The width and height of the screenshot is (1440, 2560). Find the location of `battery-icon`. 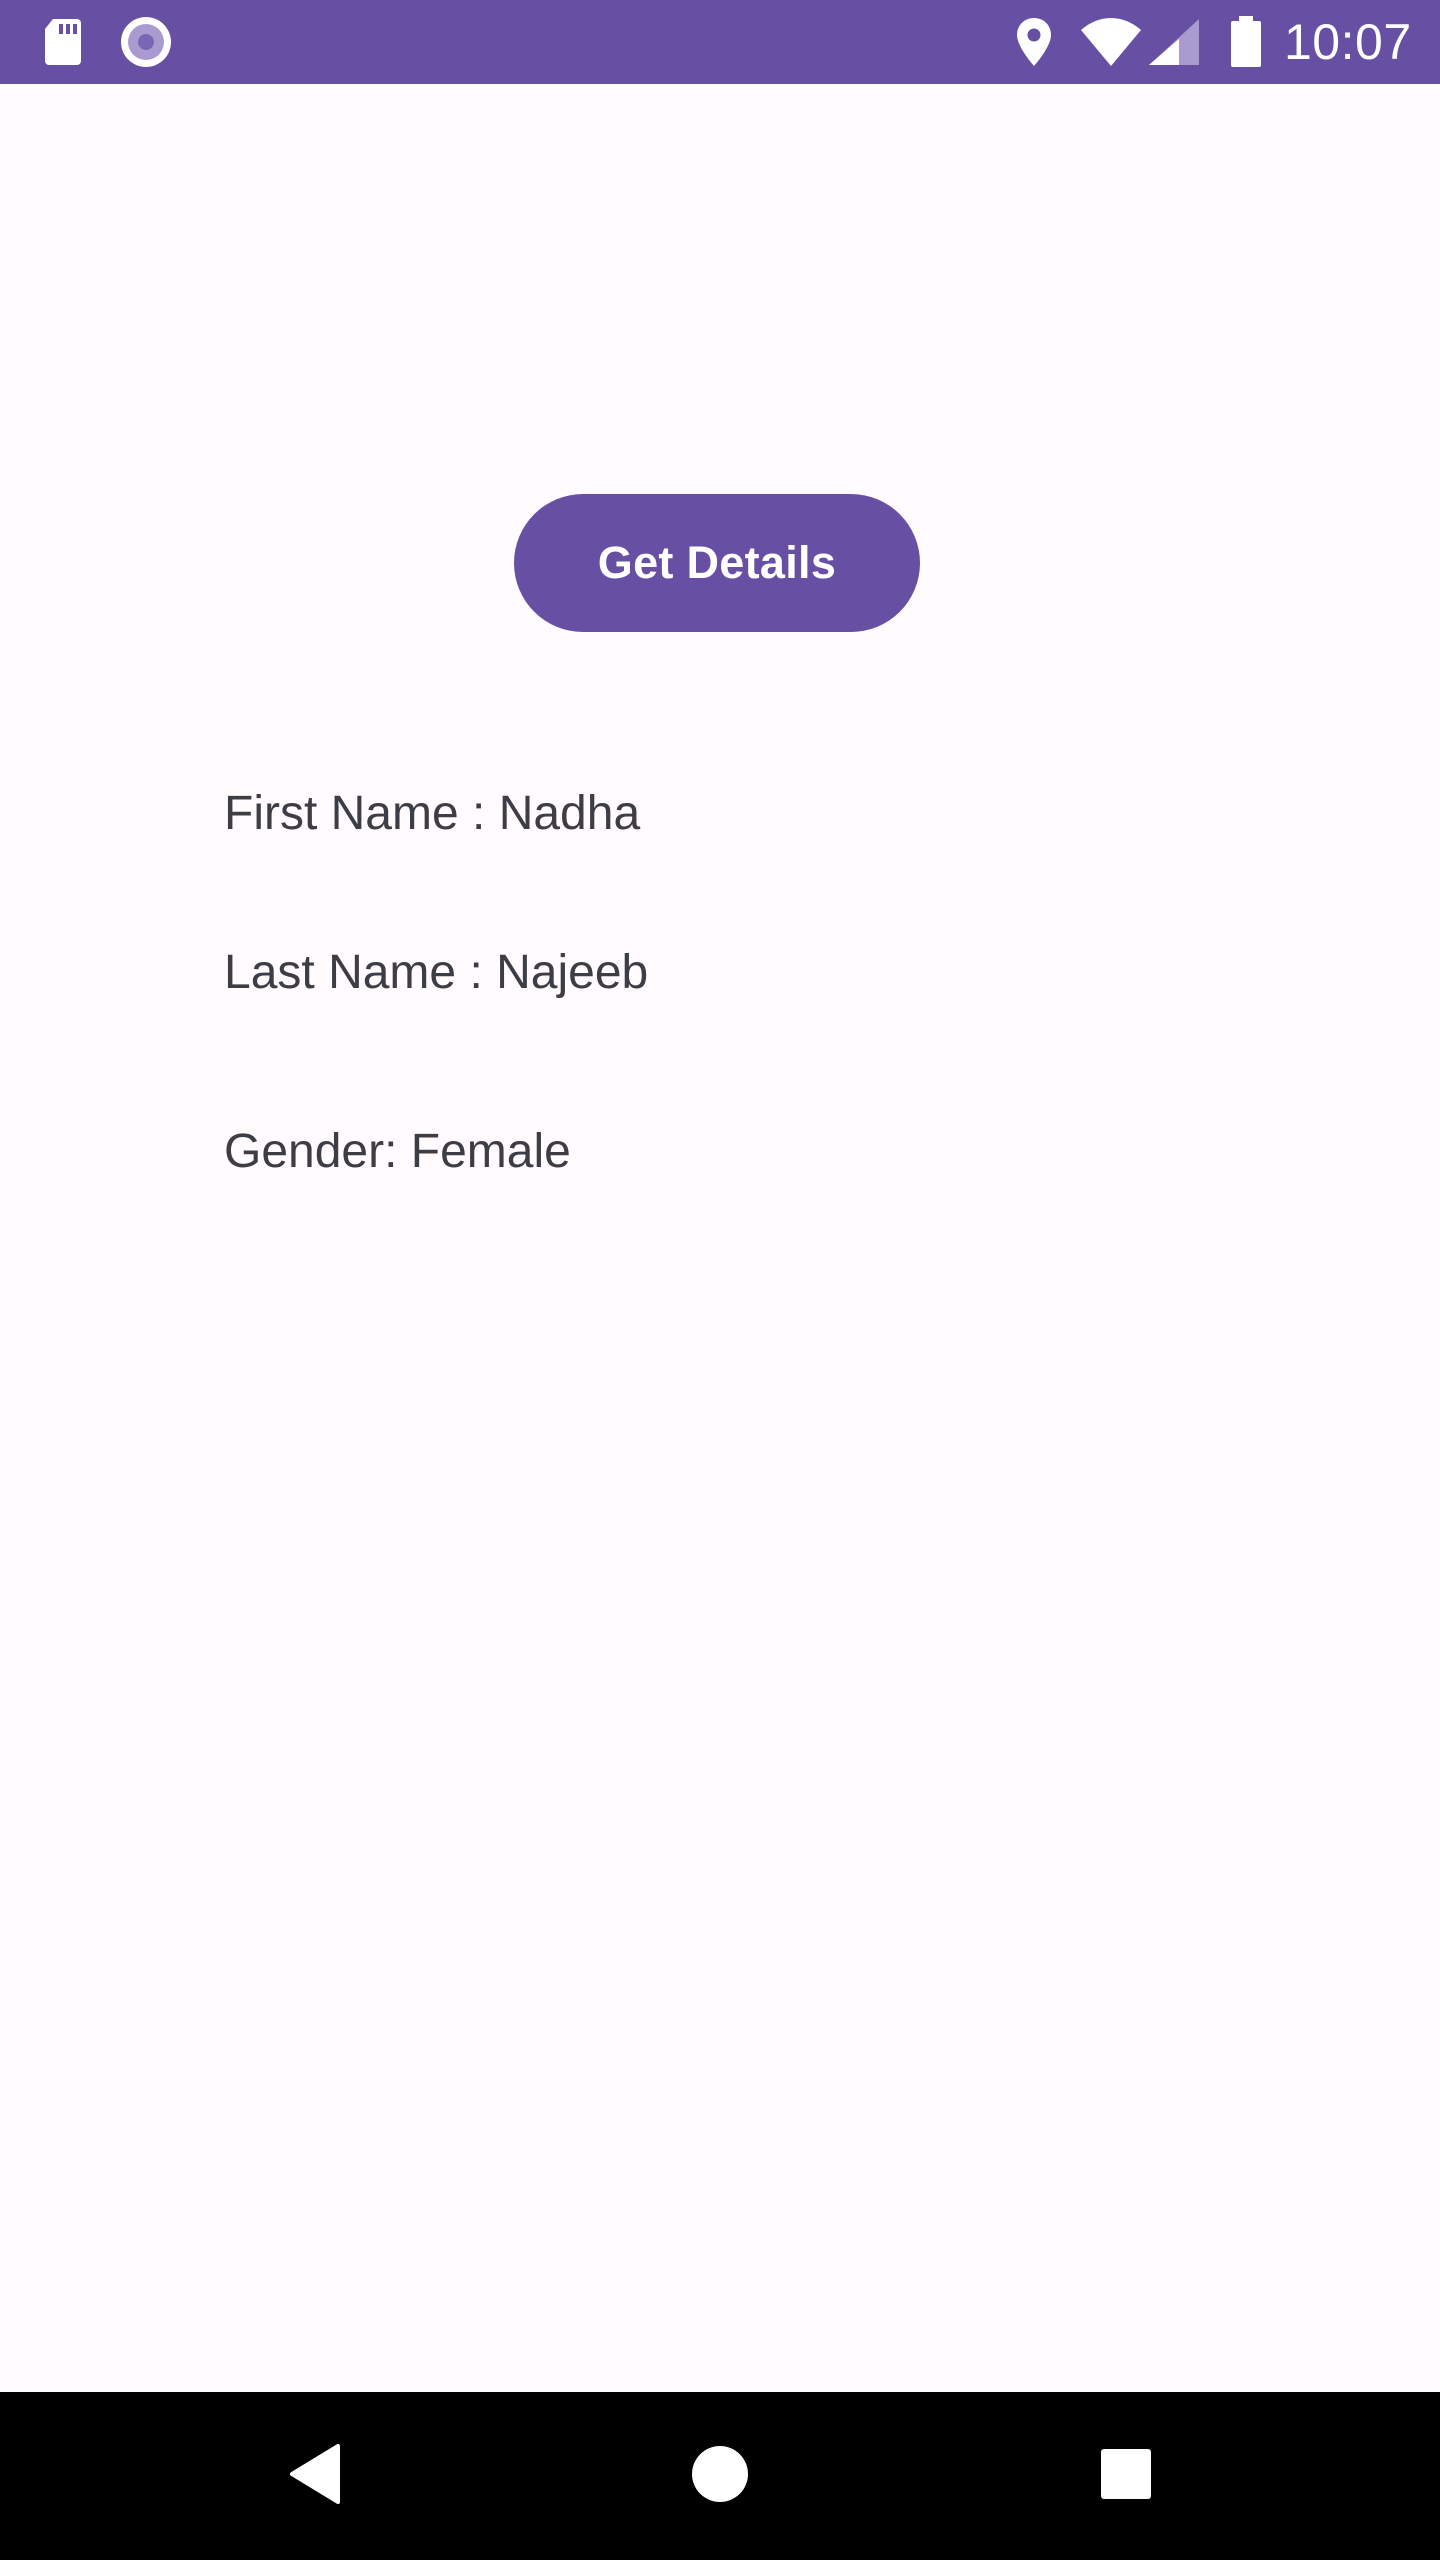

battery-icon is located at coordinates (1246, 42).